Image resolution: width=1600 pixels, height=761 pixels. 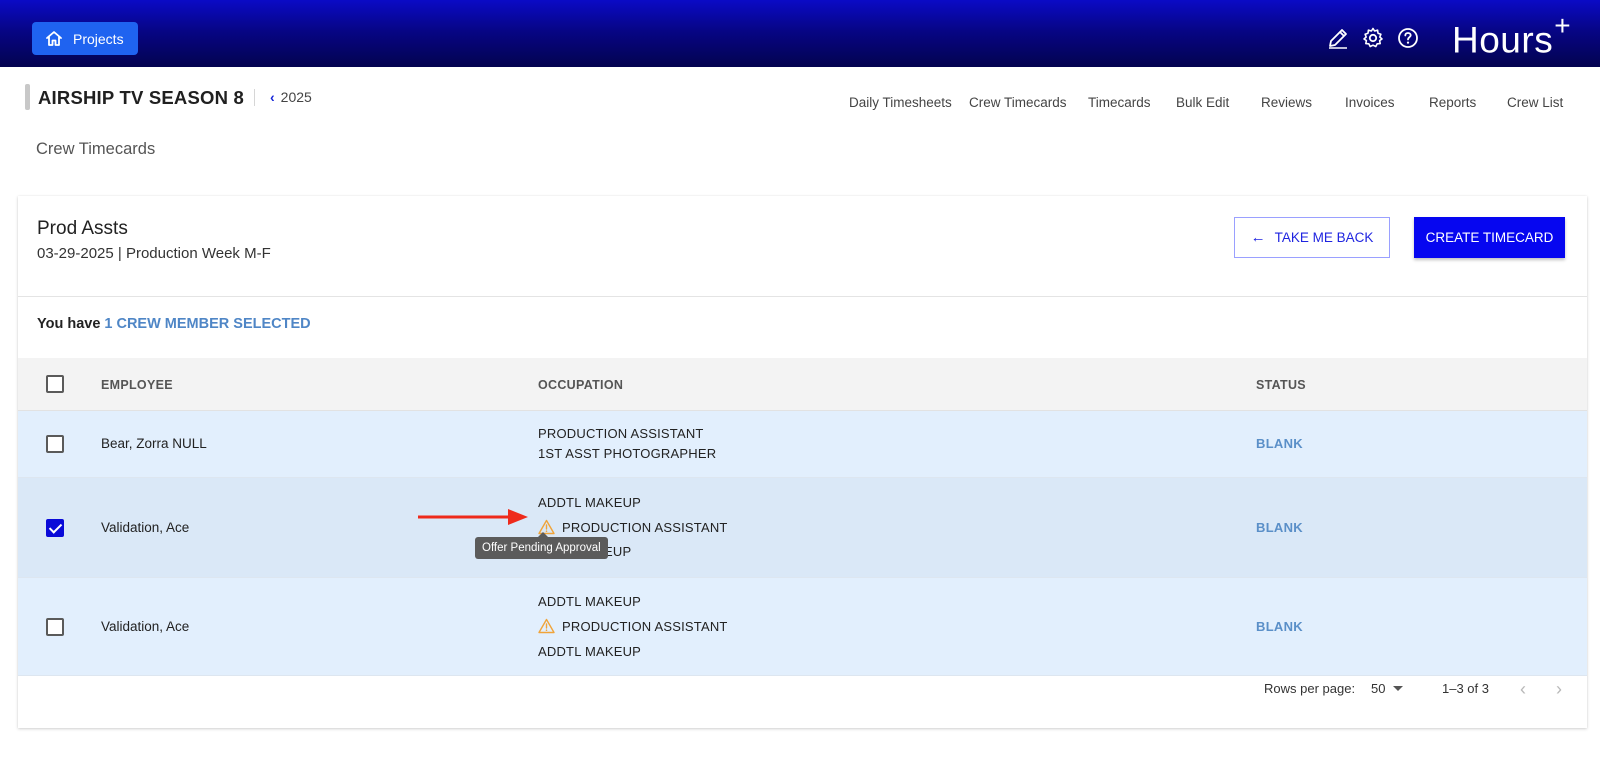 I want to click on nav-bulk-edit: Bulk Edit, so click(x=1202, y=102).